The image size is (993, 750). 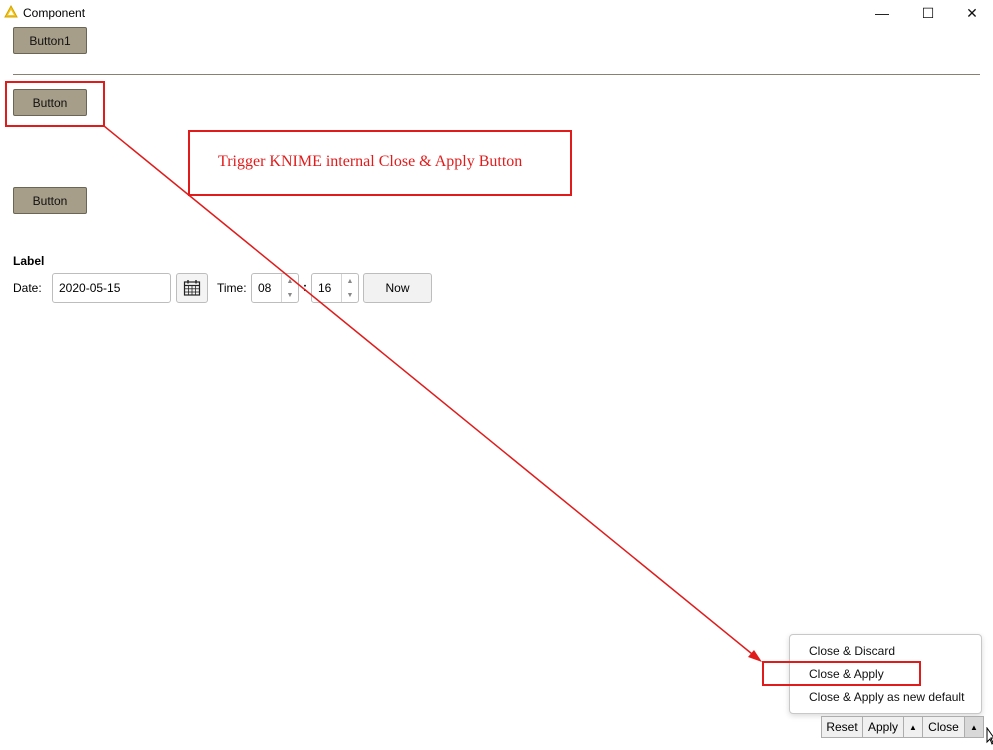 What do you see at coordinates (989, 736) in the screenshot?
I see `mouse-cursor-icon` at bounding box center [989, 736].